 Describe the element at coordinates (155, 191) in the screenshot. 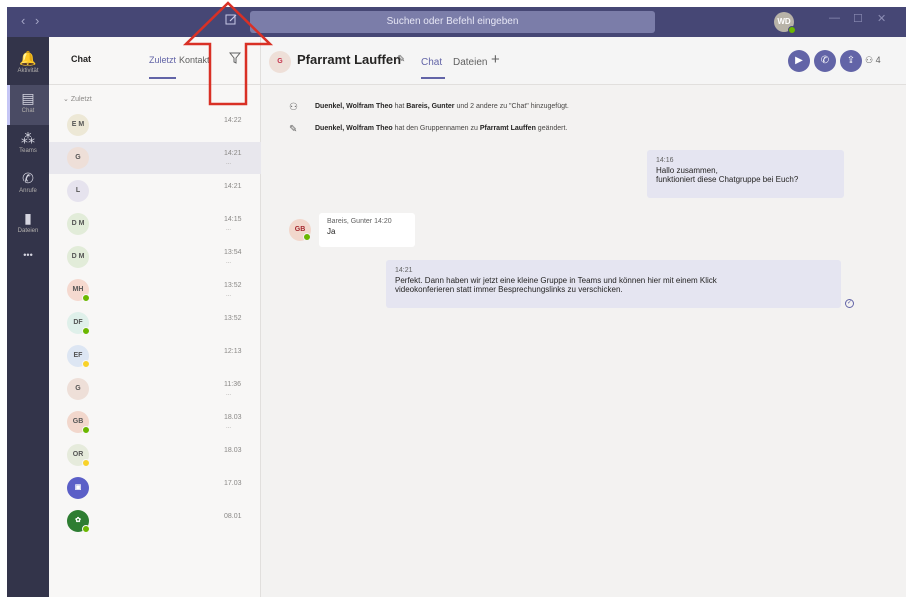

I see `list-item: L 14:21` at that location.